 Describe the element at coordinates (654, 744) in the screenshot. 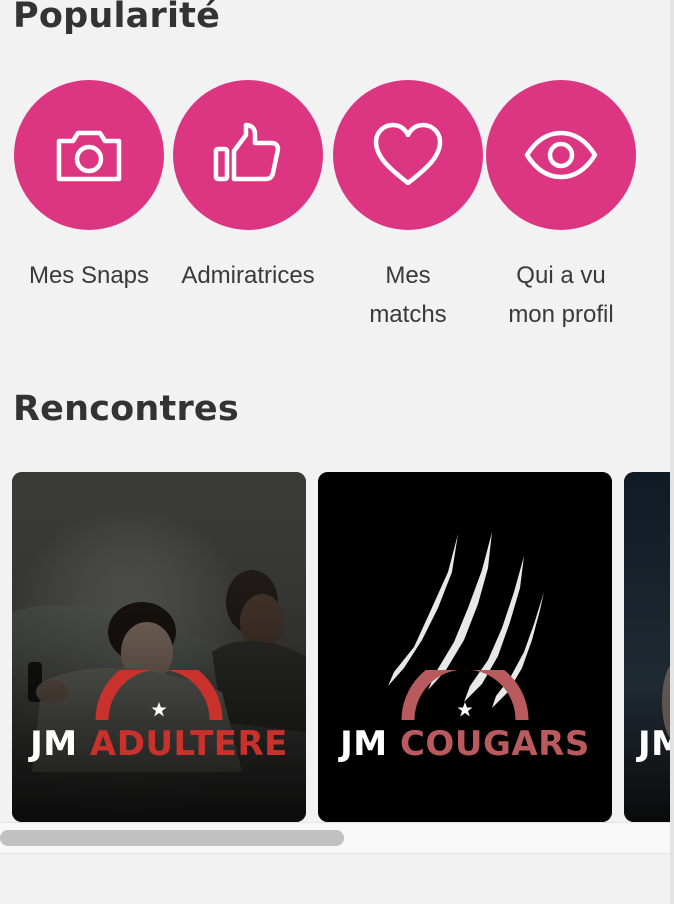

I see `card-title: JM` at that location.